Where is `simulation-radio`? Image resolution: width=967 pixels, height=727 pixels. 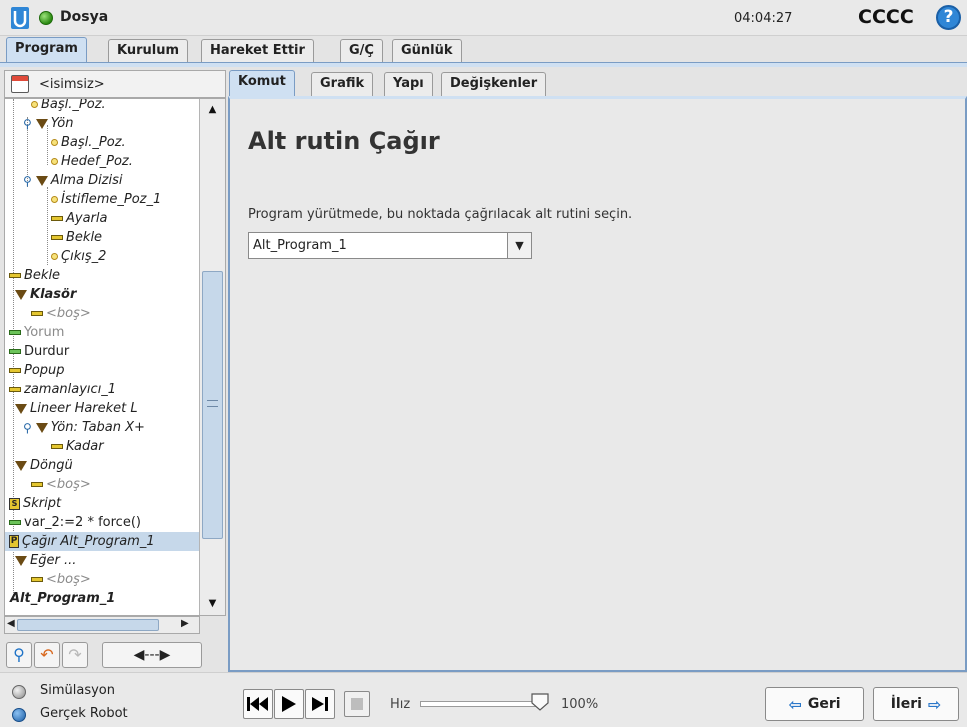
simulation-radio is located at coordinates (19, 692).